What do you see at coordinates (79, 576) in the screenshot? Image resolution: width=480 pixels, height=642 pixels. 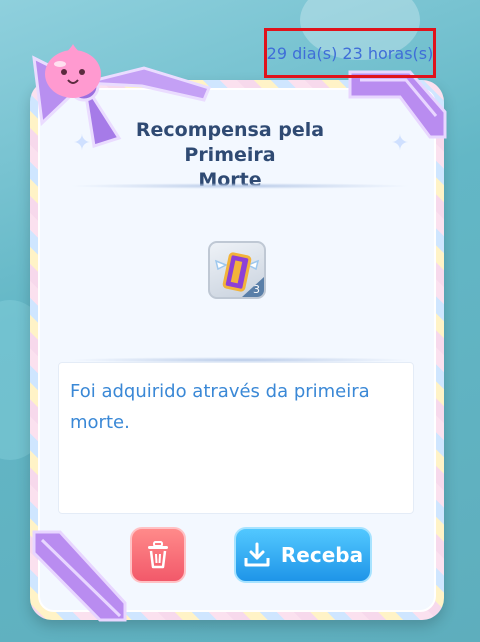 I see `ribbon-bottom-left` at bounding box center [79, 576].